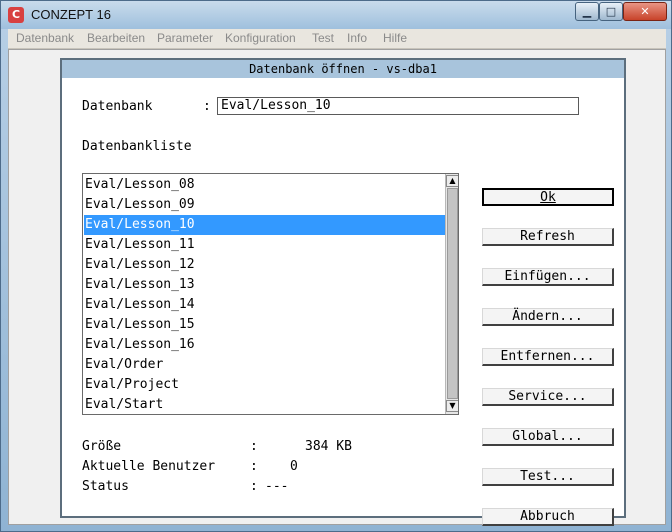 Image resolution: width=672 pixels, height=532 pixels. What do you see at coordinates (71, 14) in the screenshot?
I see `window-title: CONZEPT 16` at bounding box center [71, 14].